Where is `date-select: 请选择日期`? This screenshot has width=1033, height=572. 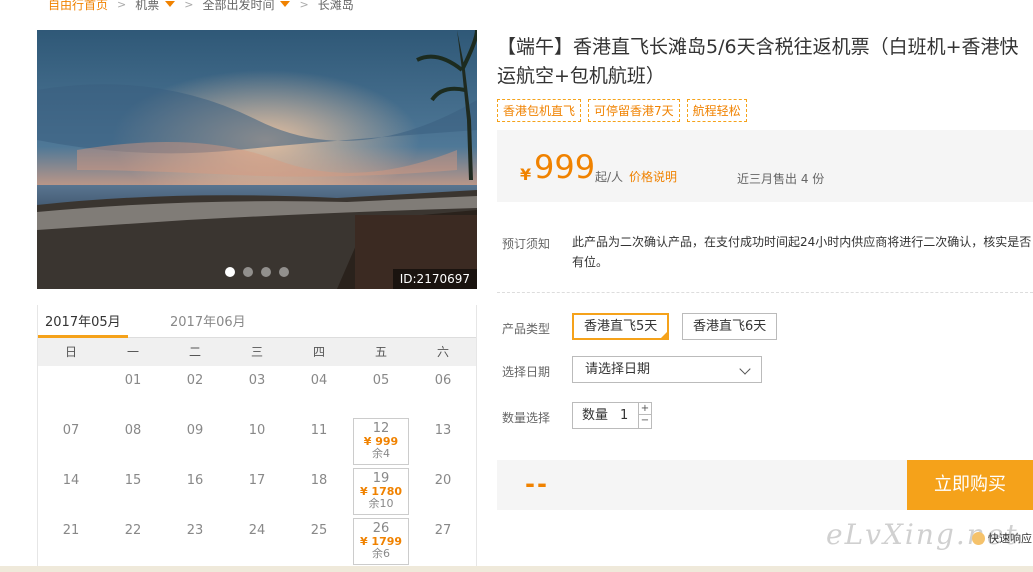 date-select: 请选择日期 is located at coordinates (667, 369).